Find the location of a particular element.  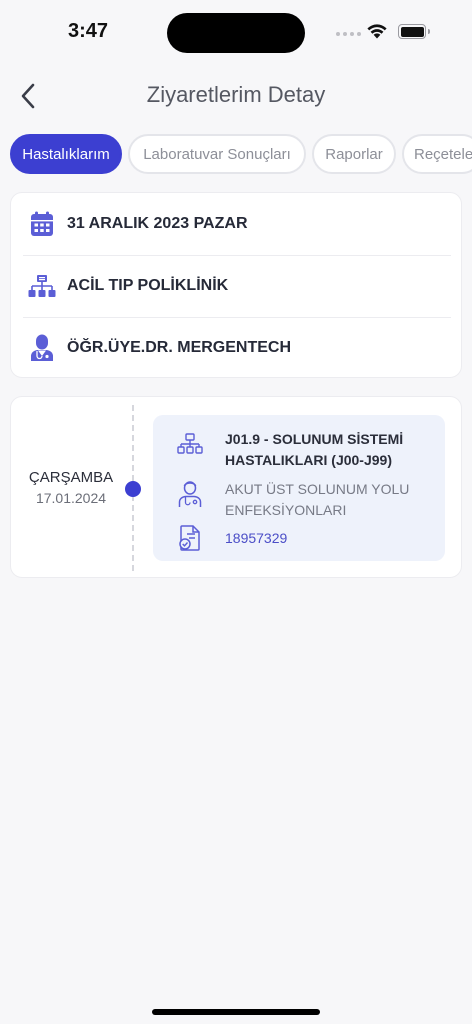

clinic-name: ACİL TIP POLİKLİNİK is located at coordinates (148, 285).